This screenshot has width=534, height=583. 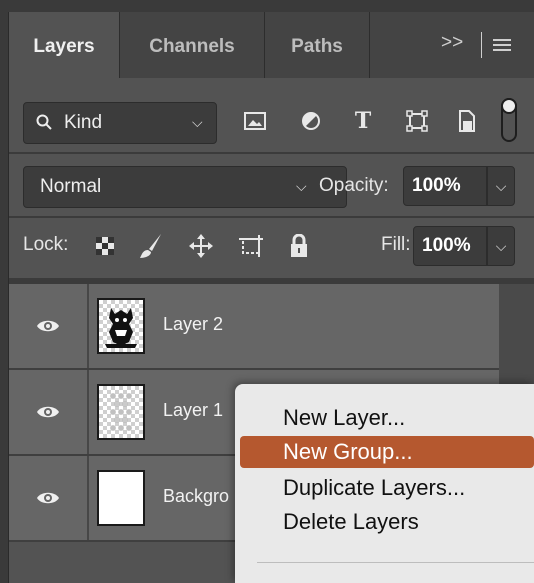 What do you see at coordinates (509, 120) in the screenshot?
I see `filter-toggle-switch` at bounding box center [509, 120].